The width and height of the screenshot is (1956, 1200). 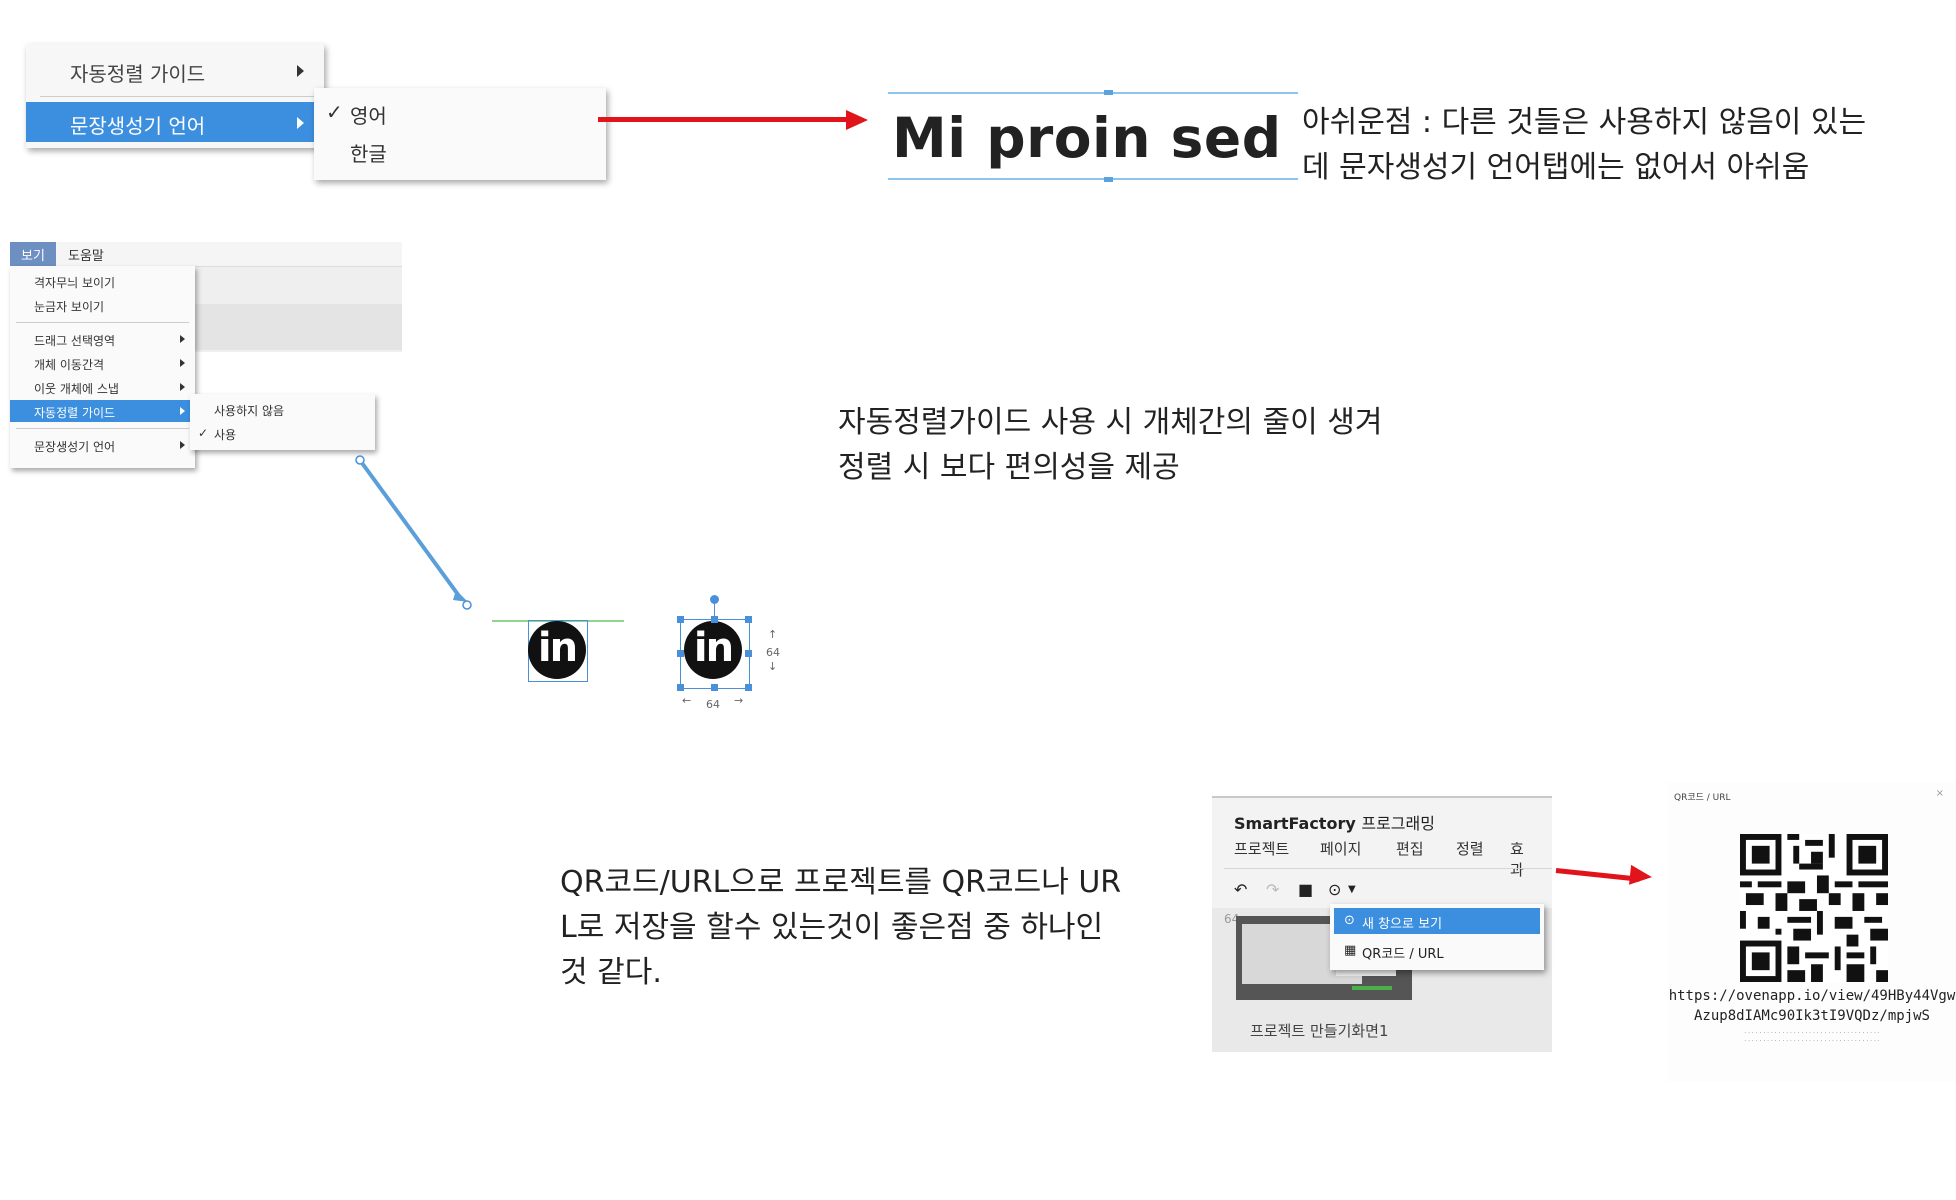 I want to click on submenu-item-not-use: 사용하지 않음, so click(x=249, y=410).